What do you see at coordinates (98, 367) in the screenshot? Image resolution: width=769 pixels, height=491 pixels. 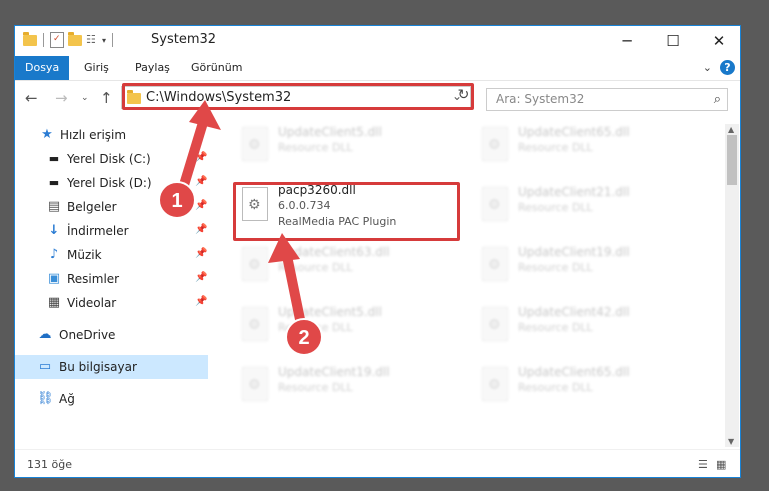 I see `sidebar-item-label: Bu bilgisayar` at bounding box center [98, 367].